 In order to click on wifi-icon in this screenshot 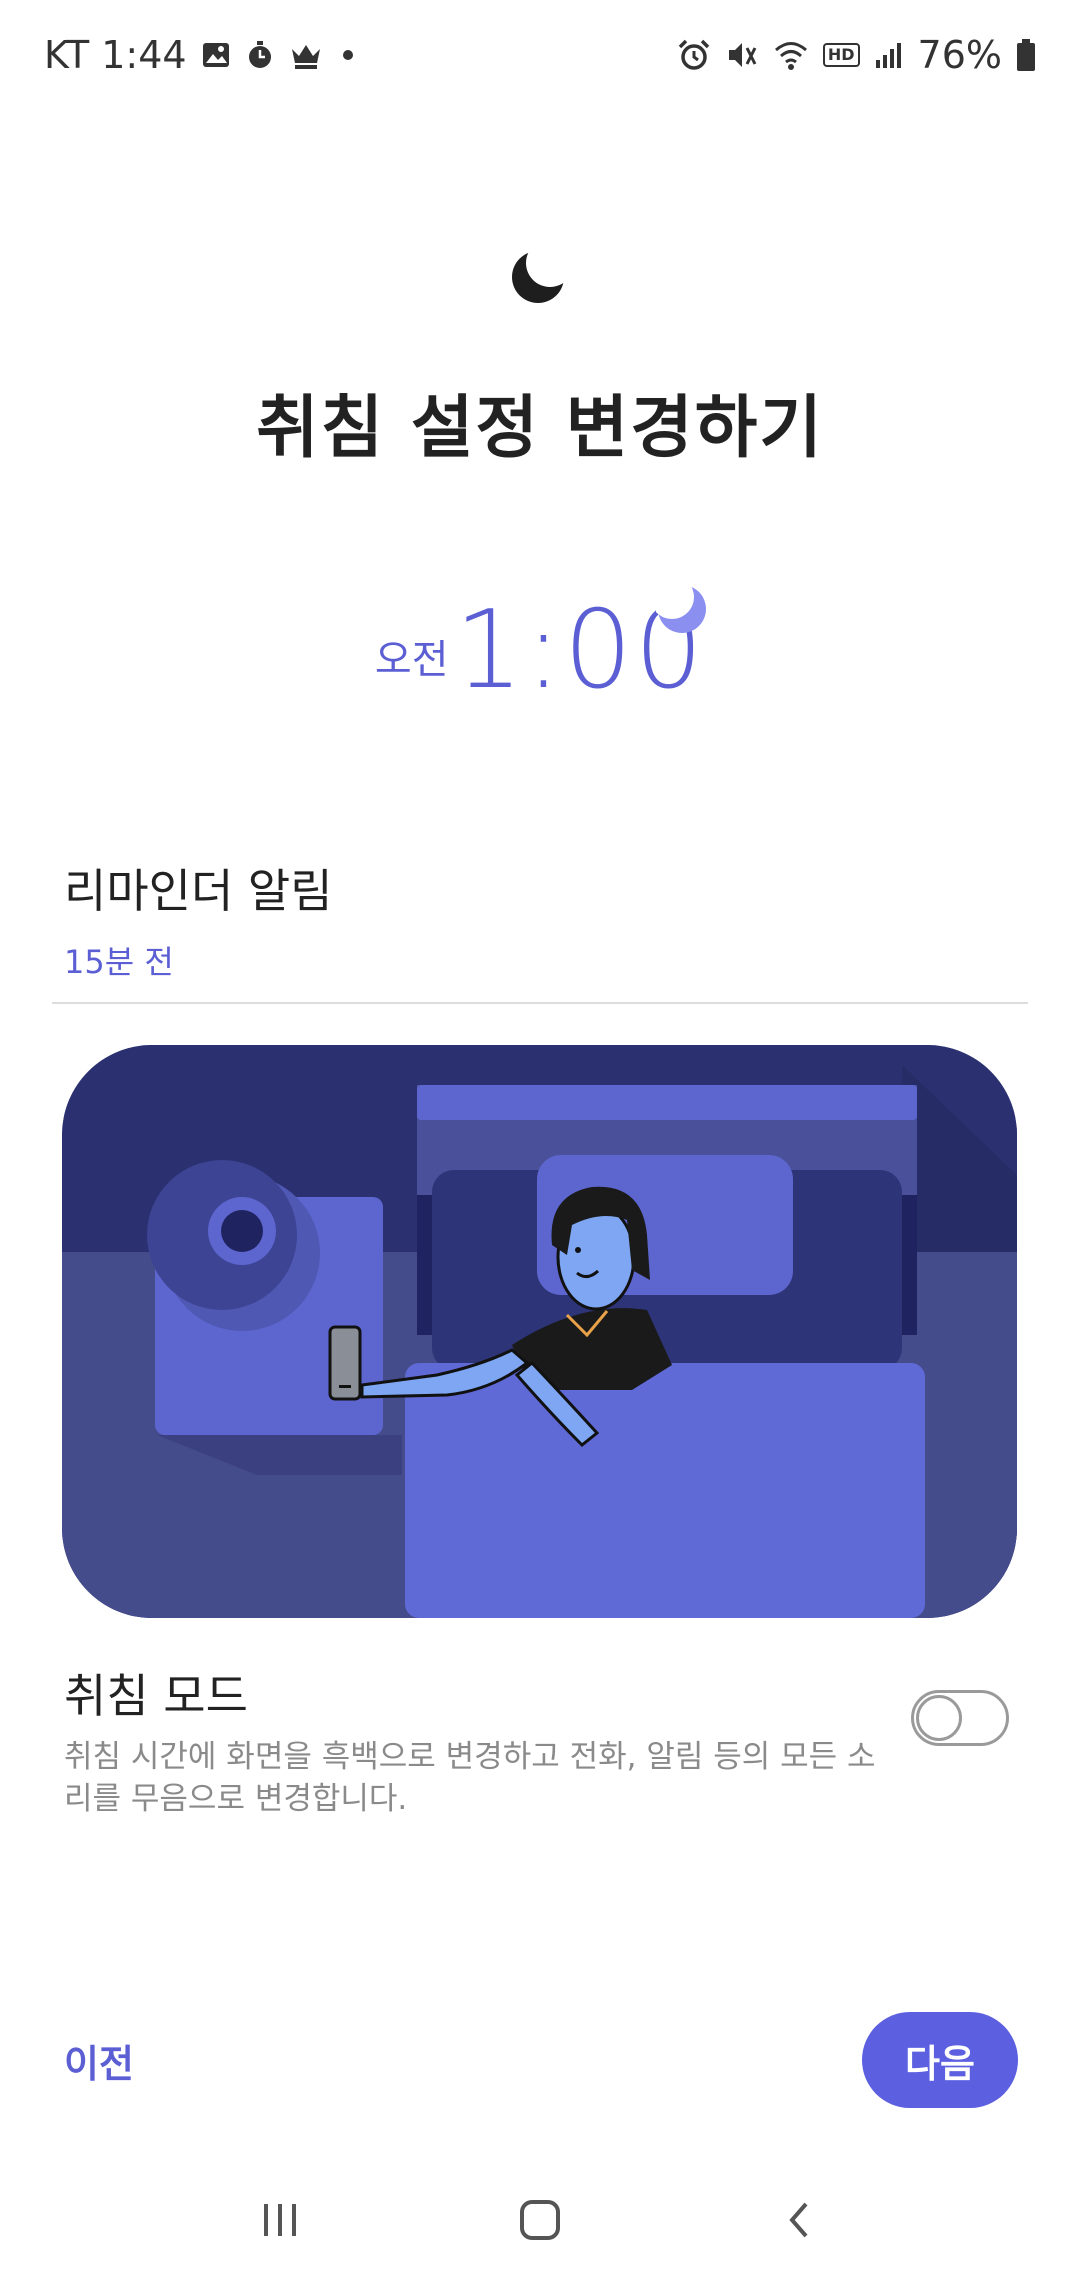, I will do `click(791, 55)`.